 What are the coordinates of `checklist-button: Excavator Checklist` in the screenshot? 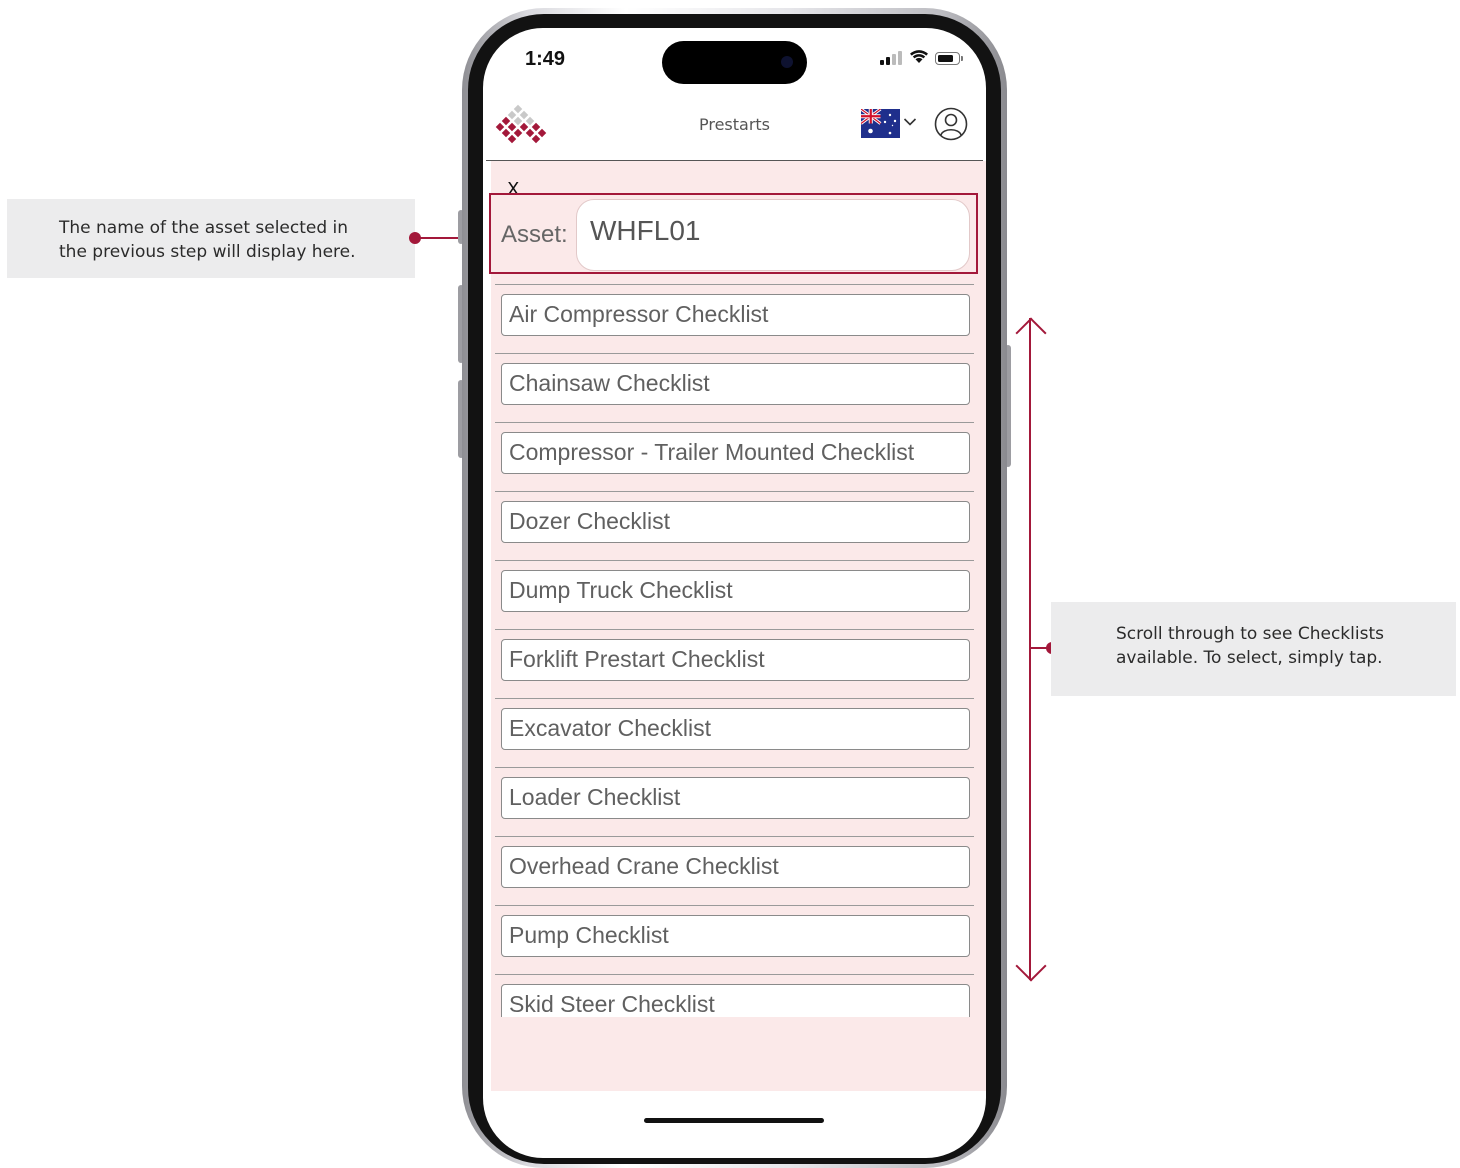 It's located at (735, 729).